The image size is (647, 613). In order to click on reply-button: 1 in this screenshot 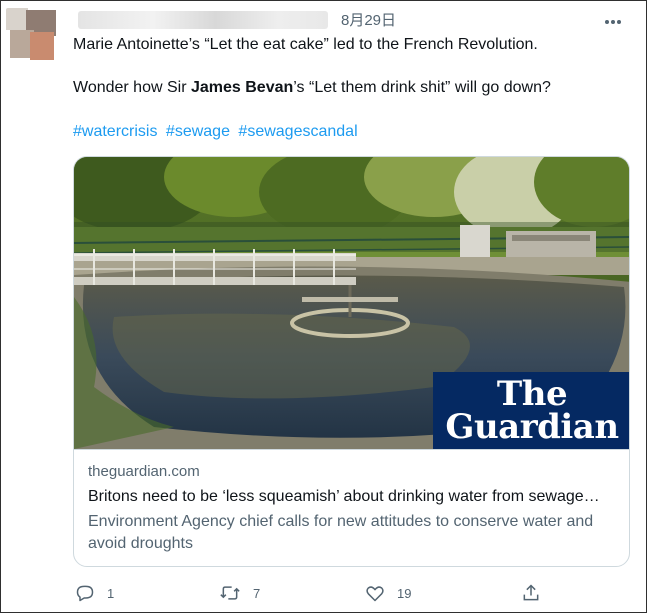, I will do `click(94, 593)`.